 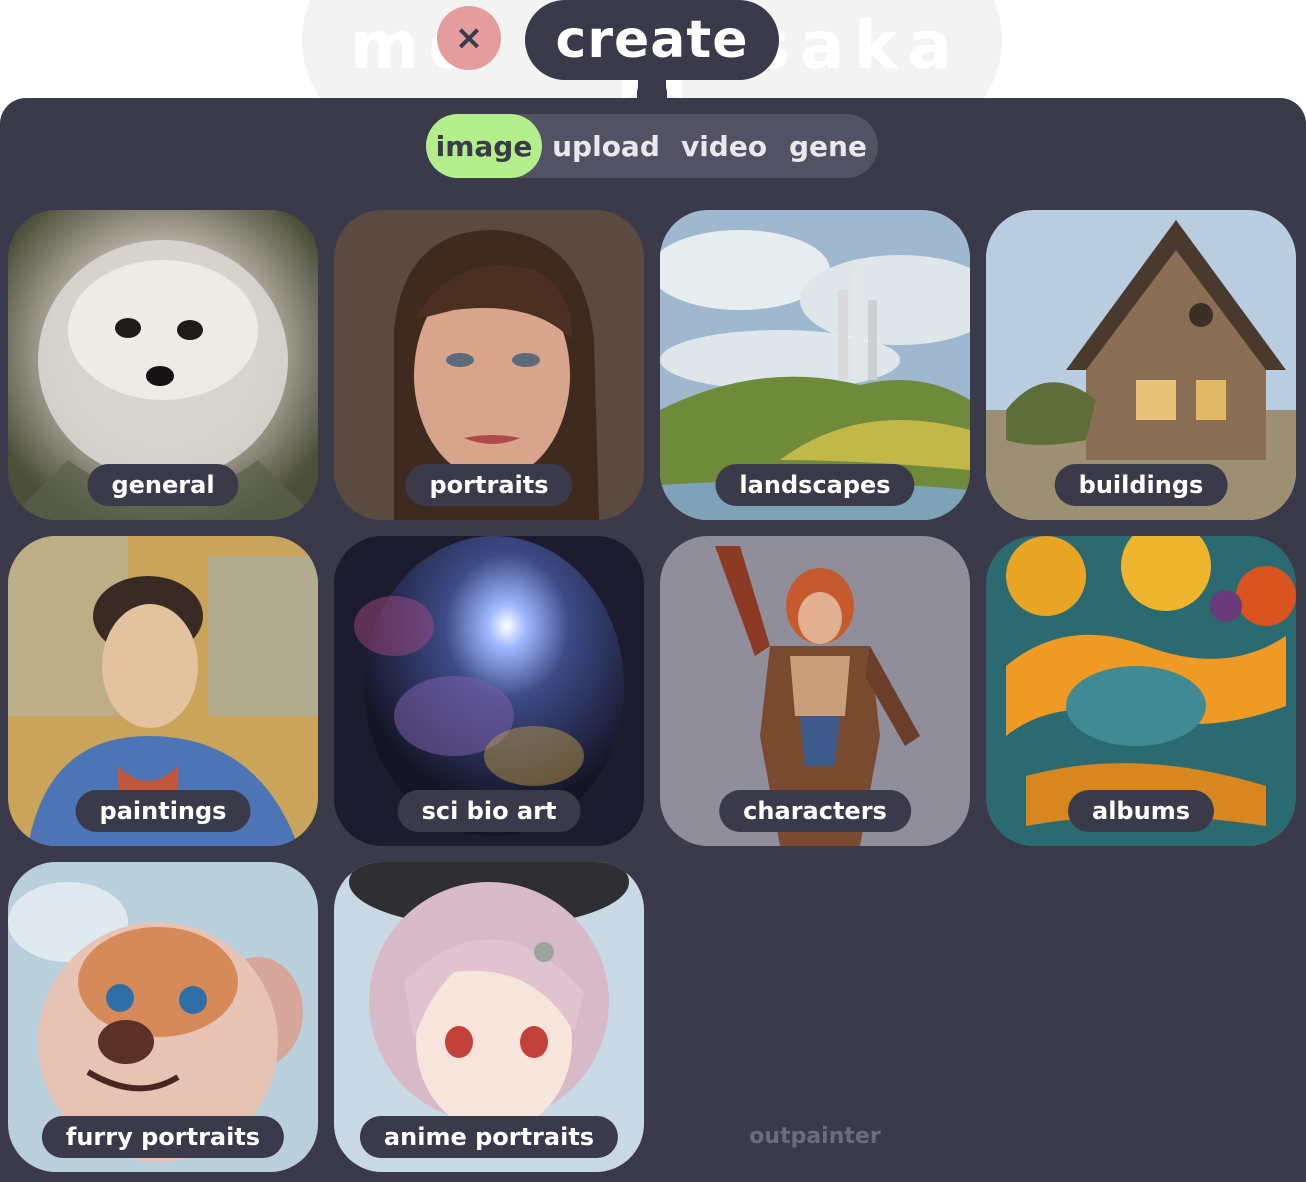 I want to click on tab-label: video, so click(x=724, y=146).